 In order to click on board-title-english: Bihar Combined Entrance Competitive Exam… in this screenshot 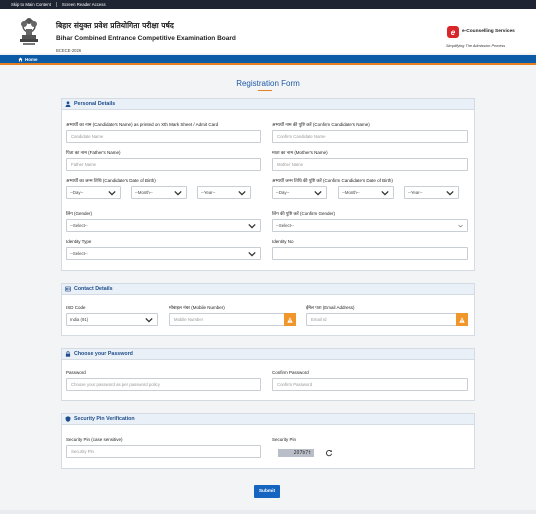, I will do `click(146, 38)`.